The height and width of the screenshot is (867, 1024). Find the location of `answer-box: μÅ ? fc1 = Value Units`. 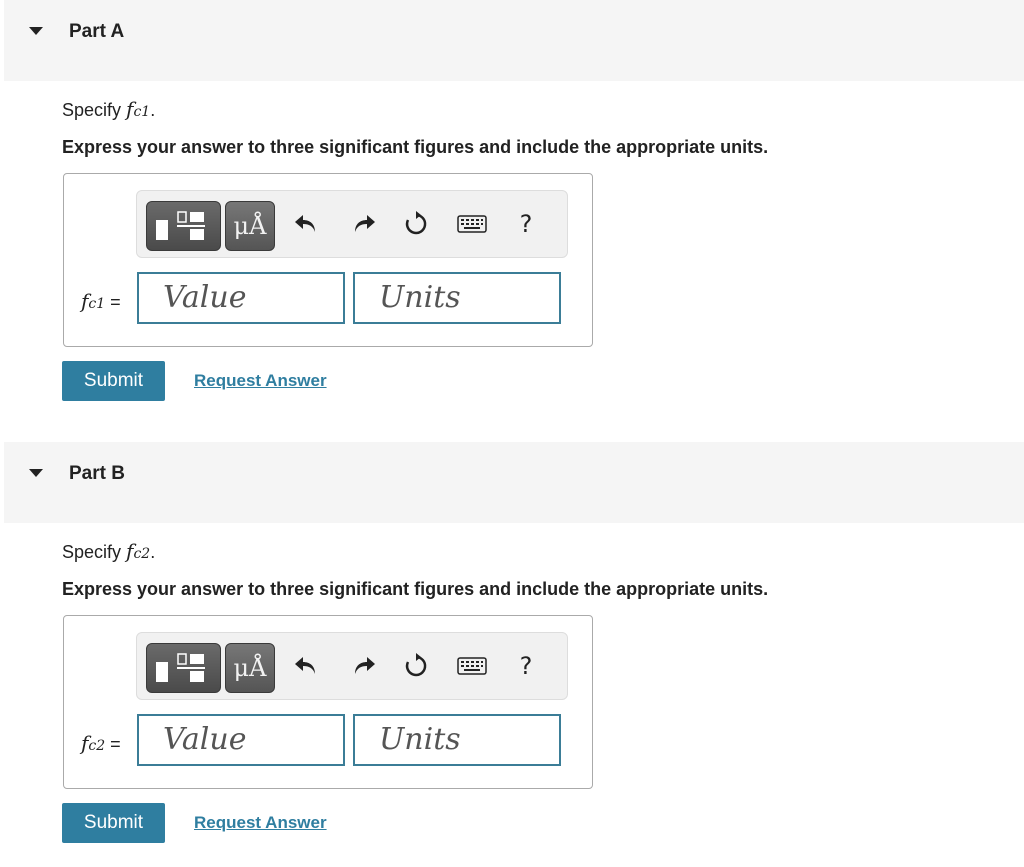

answer-box: μÅ ? fc1 = Value Units is located at coordinates (328, 260).